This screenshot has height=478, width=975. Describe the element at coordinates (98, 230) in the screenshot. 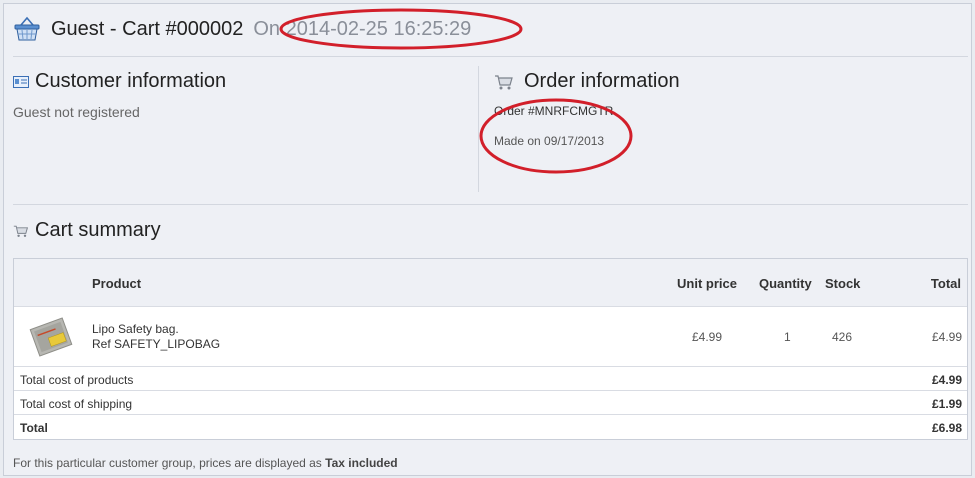

I see `cart-summary-title: Cart summary` at that location.